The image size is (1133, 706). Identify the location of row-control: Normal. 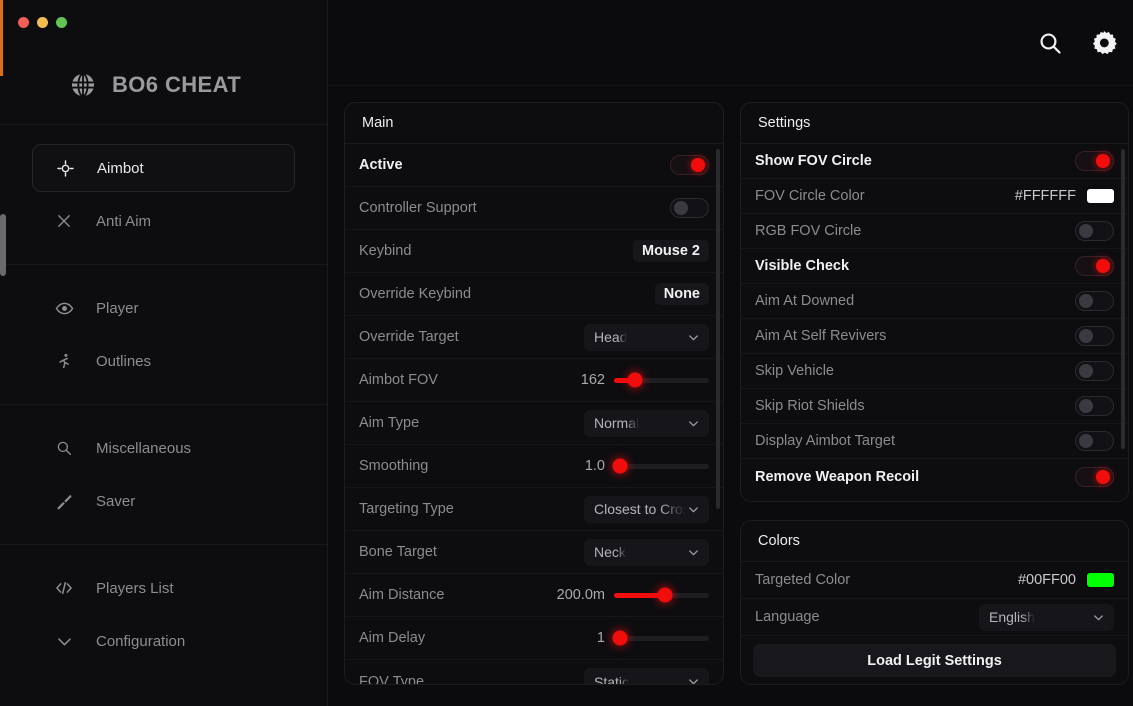
(646, 423).